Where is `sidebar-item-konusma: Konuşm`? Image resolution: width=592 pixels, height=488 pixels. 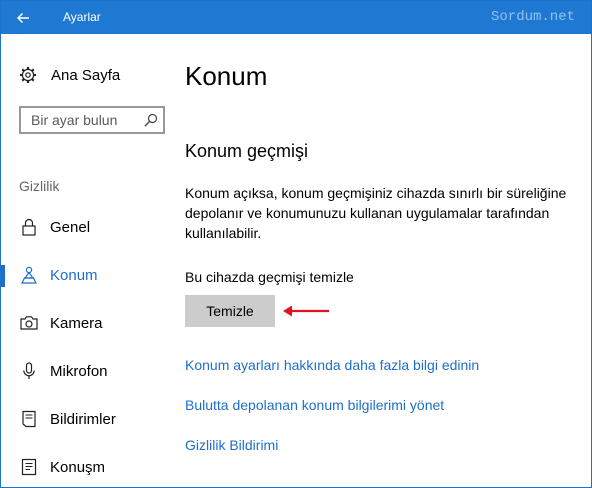
sidebar-item-konusma: Konuşm is located at coordinates (86, 467).